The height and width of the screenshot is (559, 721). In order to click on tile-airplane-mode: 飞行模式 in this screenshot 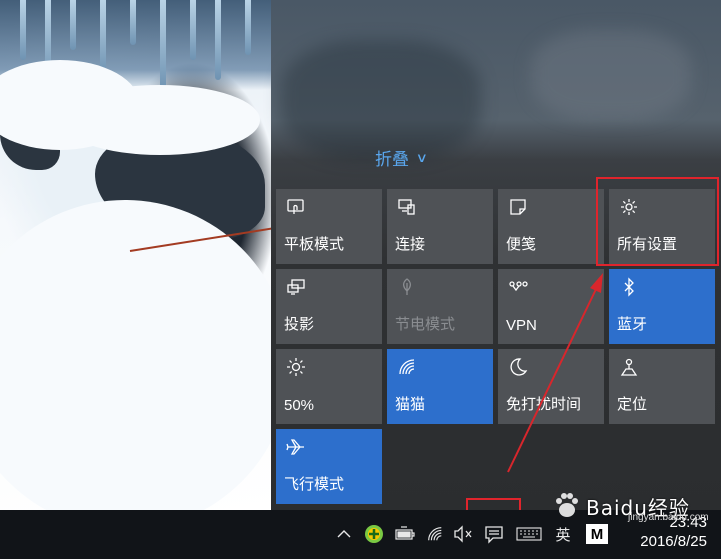, I will do `click(329, 466)`.